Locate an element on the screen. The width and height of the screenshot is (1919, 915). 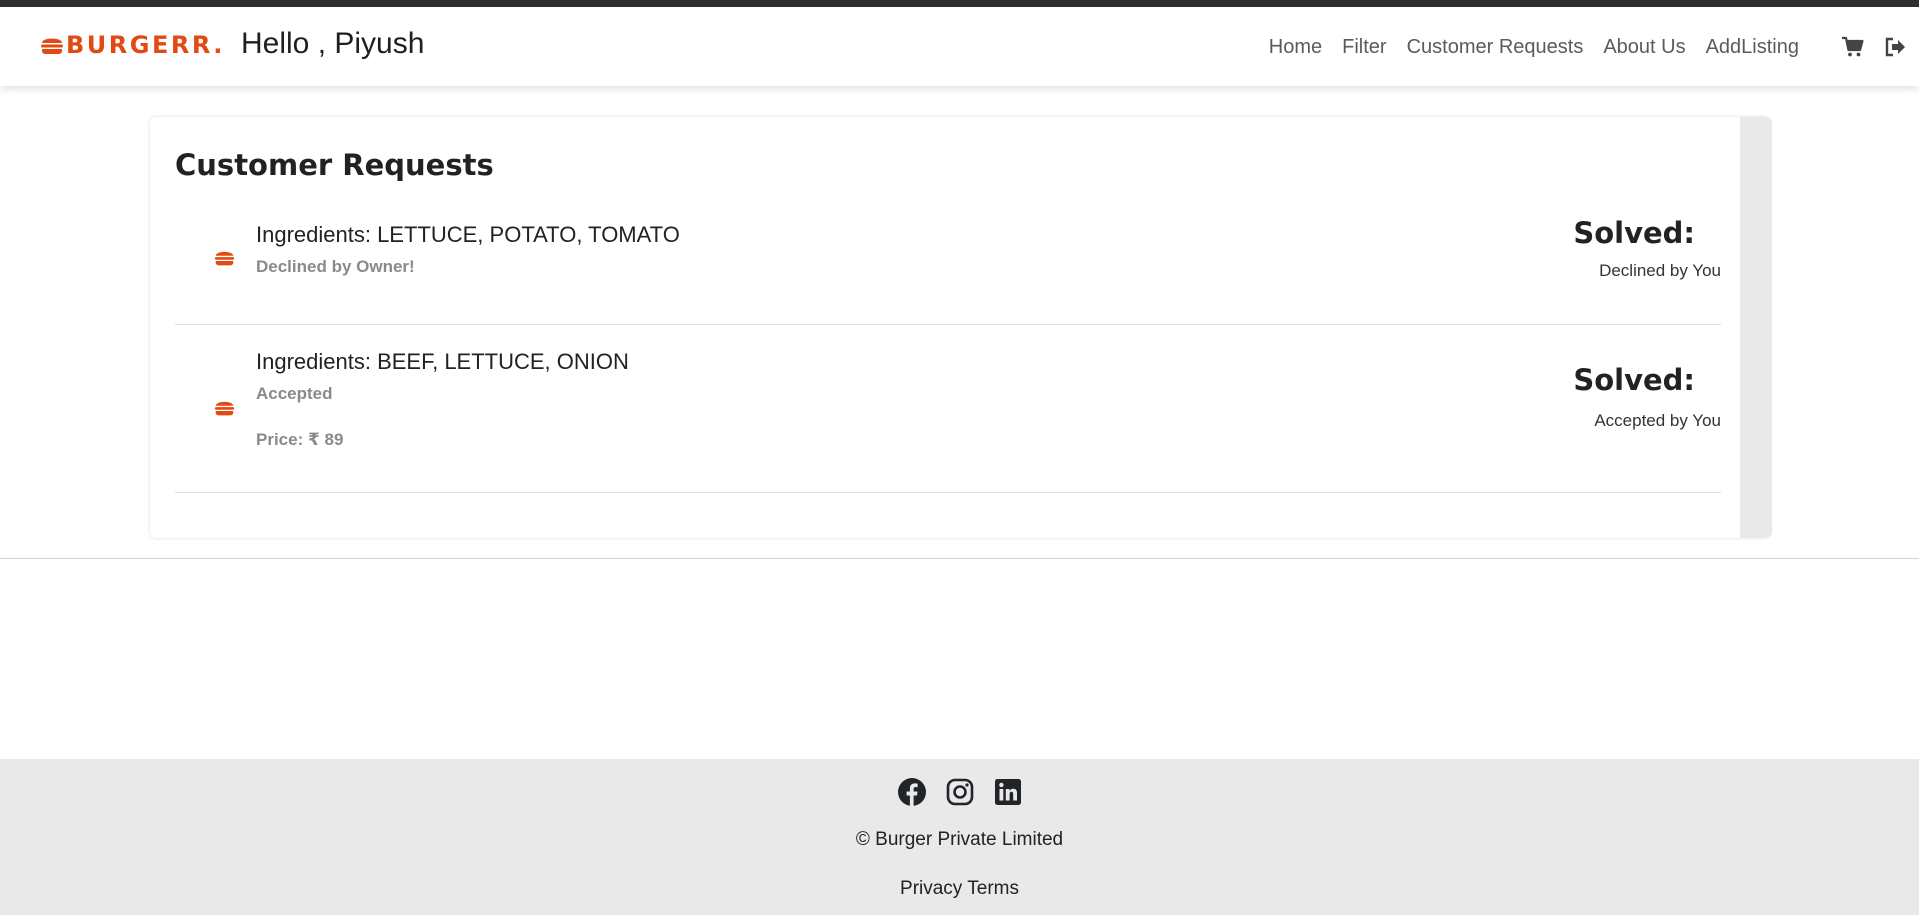
request-status: Accepted is located at coordinates (294, 393).